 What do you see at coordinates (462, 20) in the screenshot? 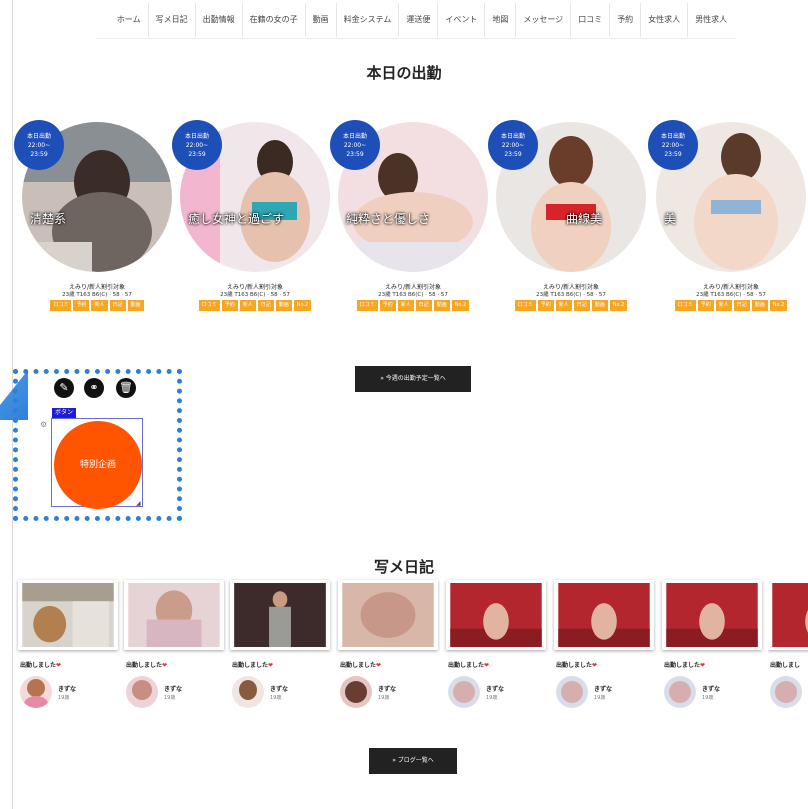
I see `nav-item-event: イベント` at bounding box center [462, 20].